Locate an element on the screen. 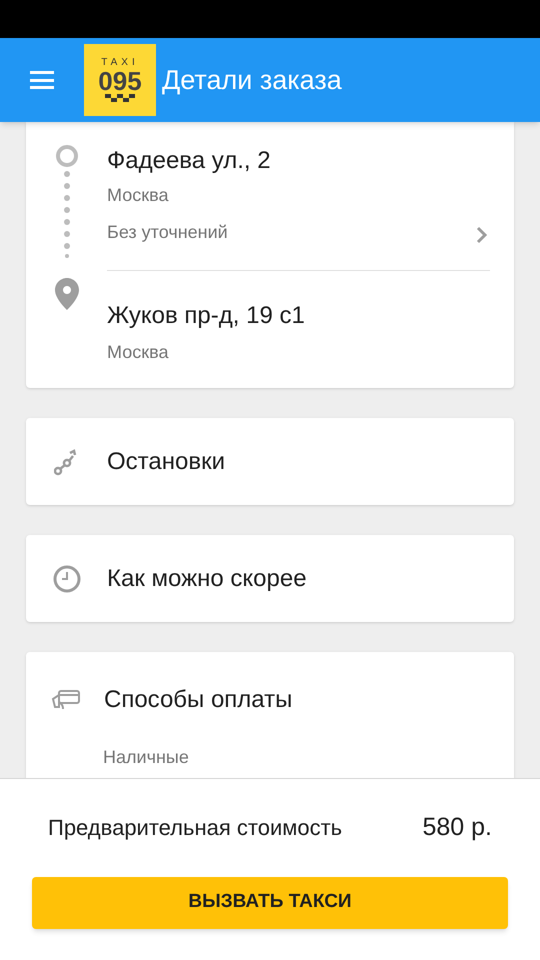 This screenshot has height=960, width=540. checker-icon is located at coordinates (120, 98).